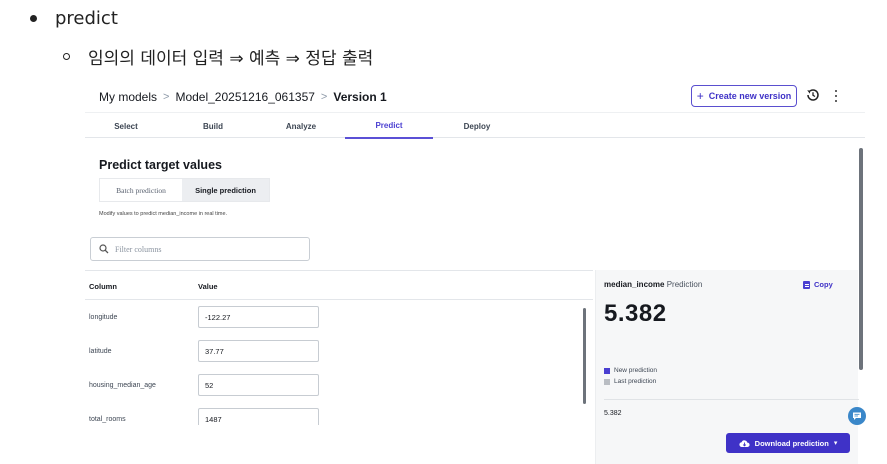 The width and height of the screenshot is (887, 464). What do you see at coordinates (231, 58) in the screenshot?
I see `doc-subbullet-text: 임의의 데이터 입력 ⇒ 예측 ⇒ 정답 출력` at bounding box center [231, 58].